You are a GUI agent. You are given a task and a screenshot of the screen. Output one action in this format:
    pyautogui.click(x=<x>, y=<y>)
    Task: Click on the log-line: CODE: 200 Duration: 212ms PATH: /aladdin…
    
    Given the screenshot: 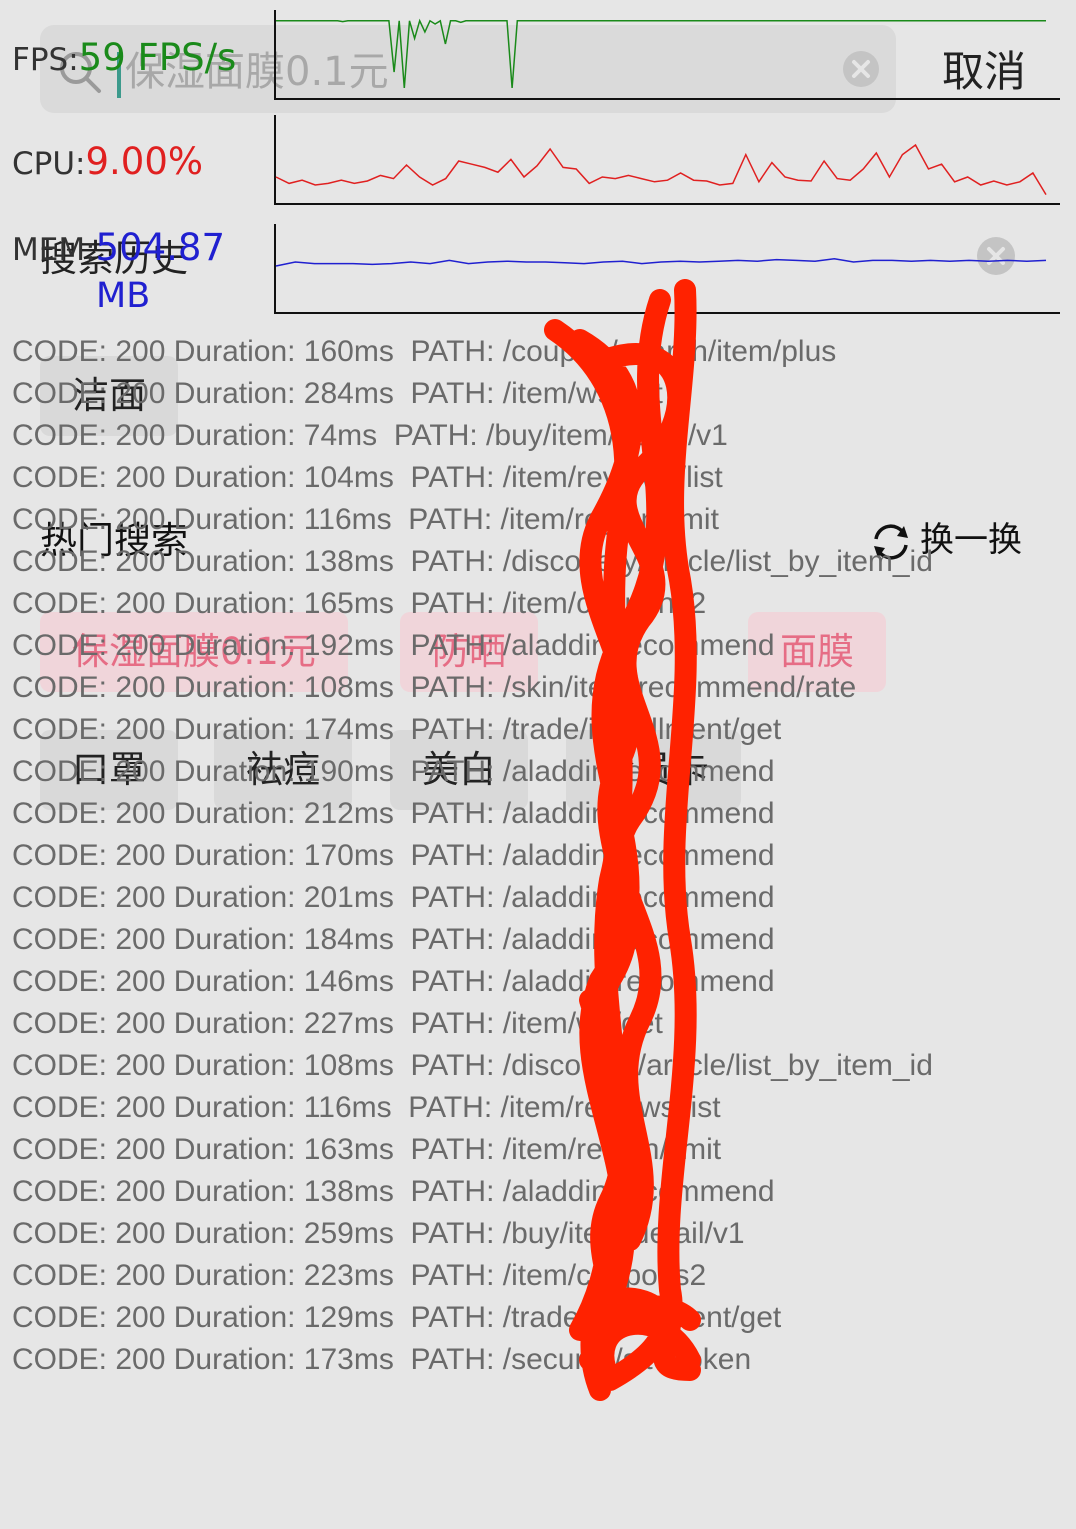 What is the action you would take?
    pyautogui.click(x=393, y=813)
    